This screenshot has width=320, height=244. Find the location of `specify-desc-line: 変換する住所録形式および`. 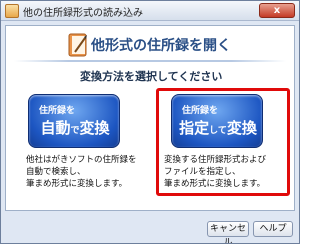

specify-desc-line: 変換する住所録形式および is located at coordinates (215, 160).